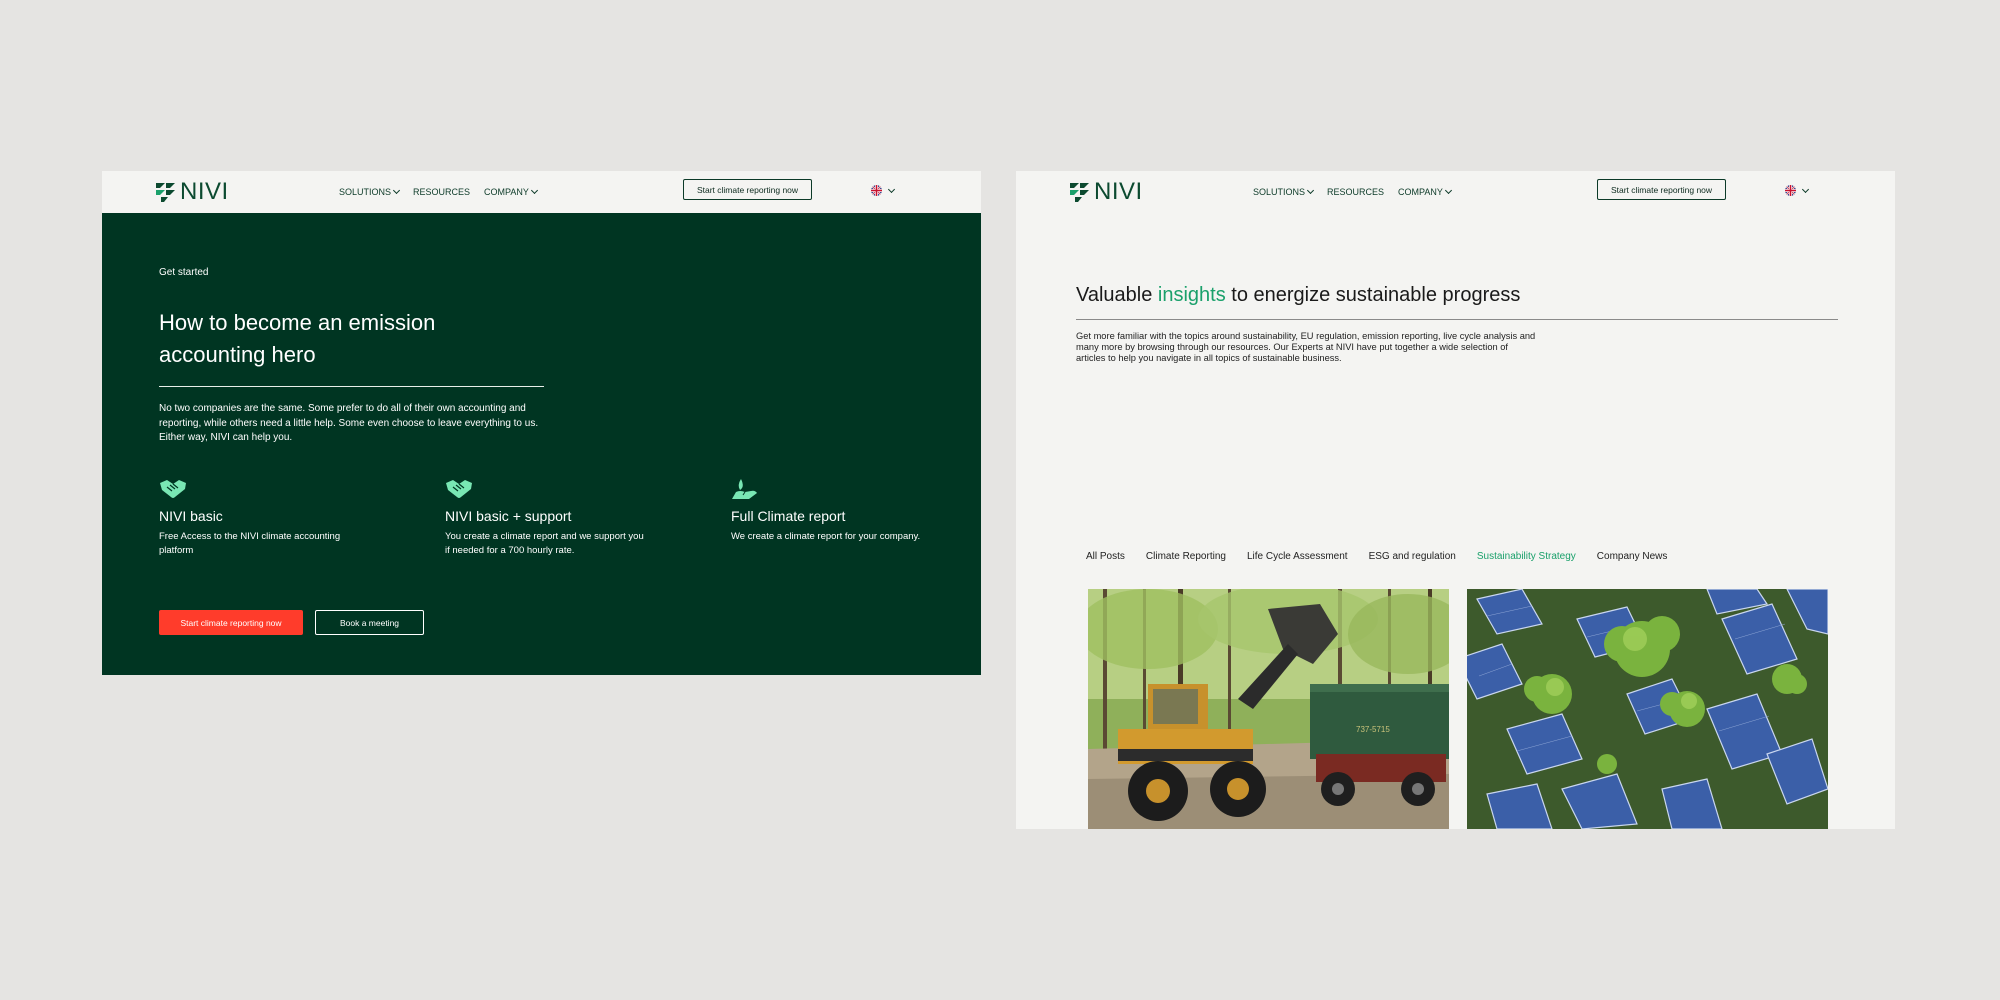 This screenshot has height=1000, width=2000. Describe the element at coordinates (1457, 319) in the screenshot. I see `insights-divider` at that location.